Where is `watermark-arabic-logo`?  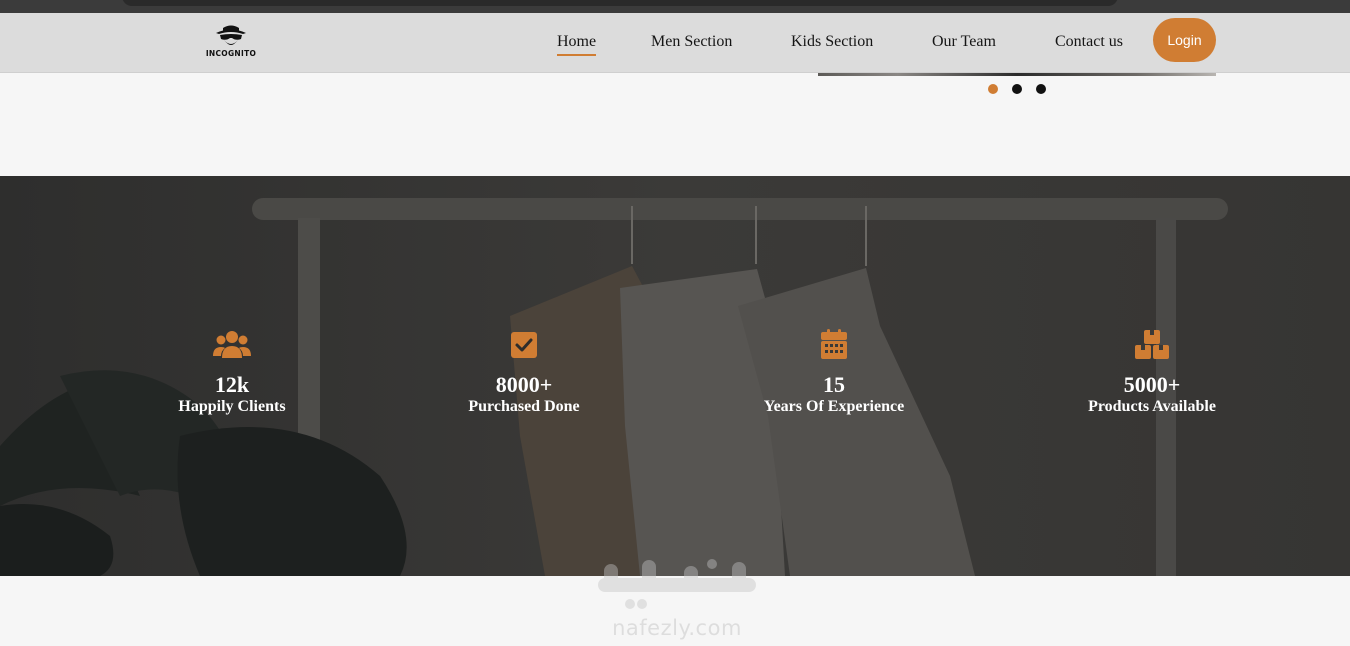 watermark-arabic-logo is located at coordinates (677, 584).